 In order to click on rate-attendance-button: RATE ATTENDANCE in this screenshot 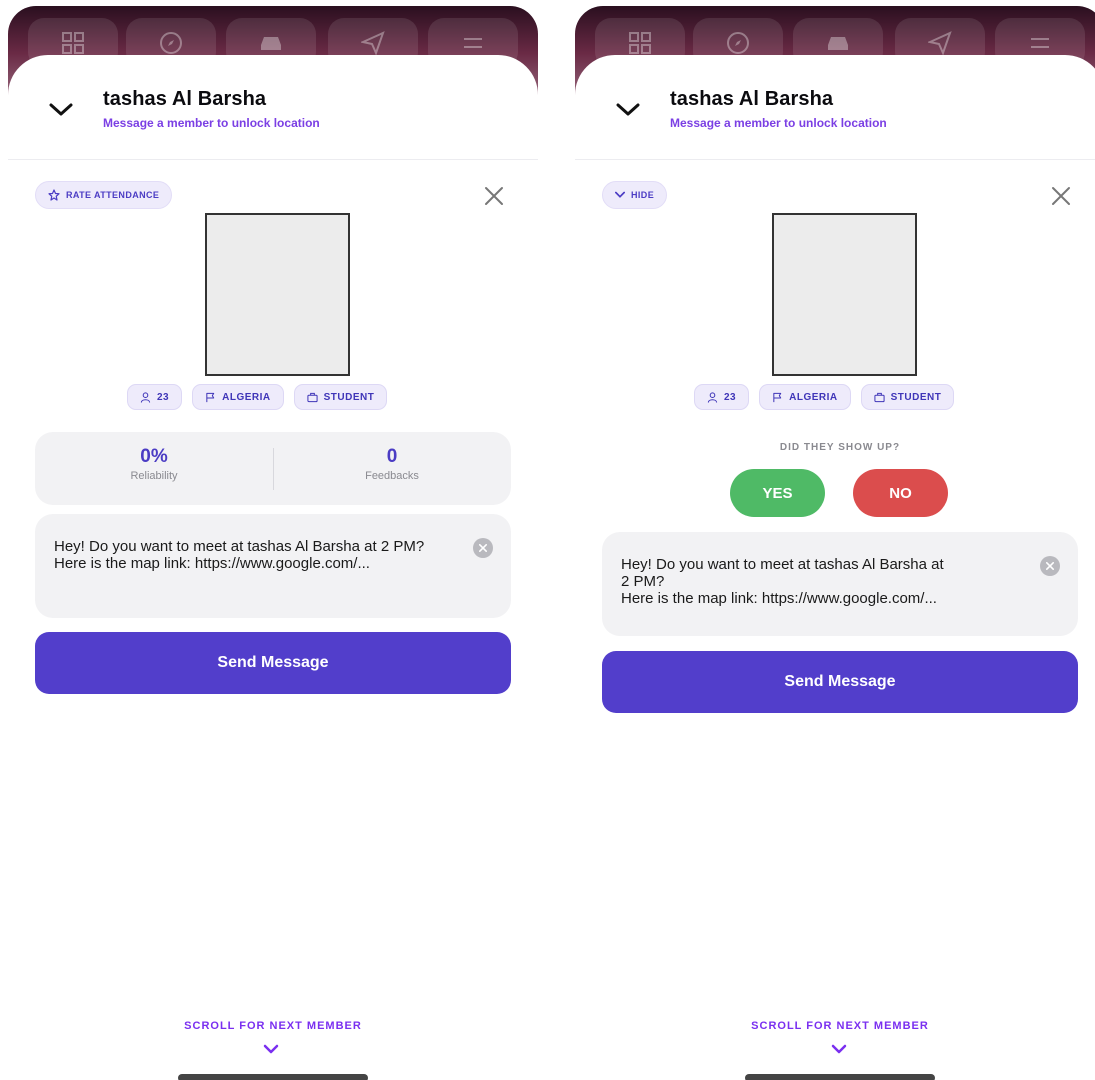, I will do `click(104, 195)`.